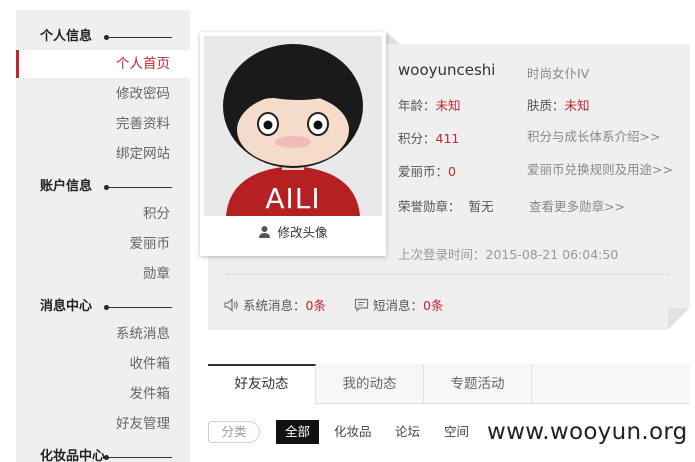 This screenshot has width=695, height=462. I want to click on sidebar-item-bind-site: 绑定网站, so click(103, 154).